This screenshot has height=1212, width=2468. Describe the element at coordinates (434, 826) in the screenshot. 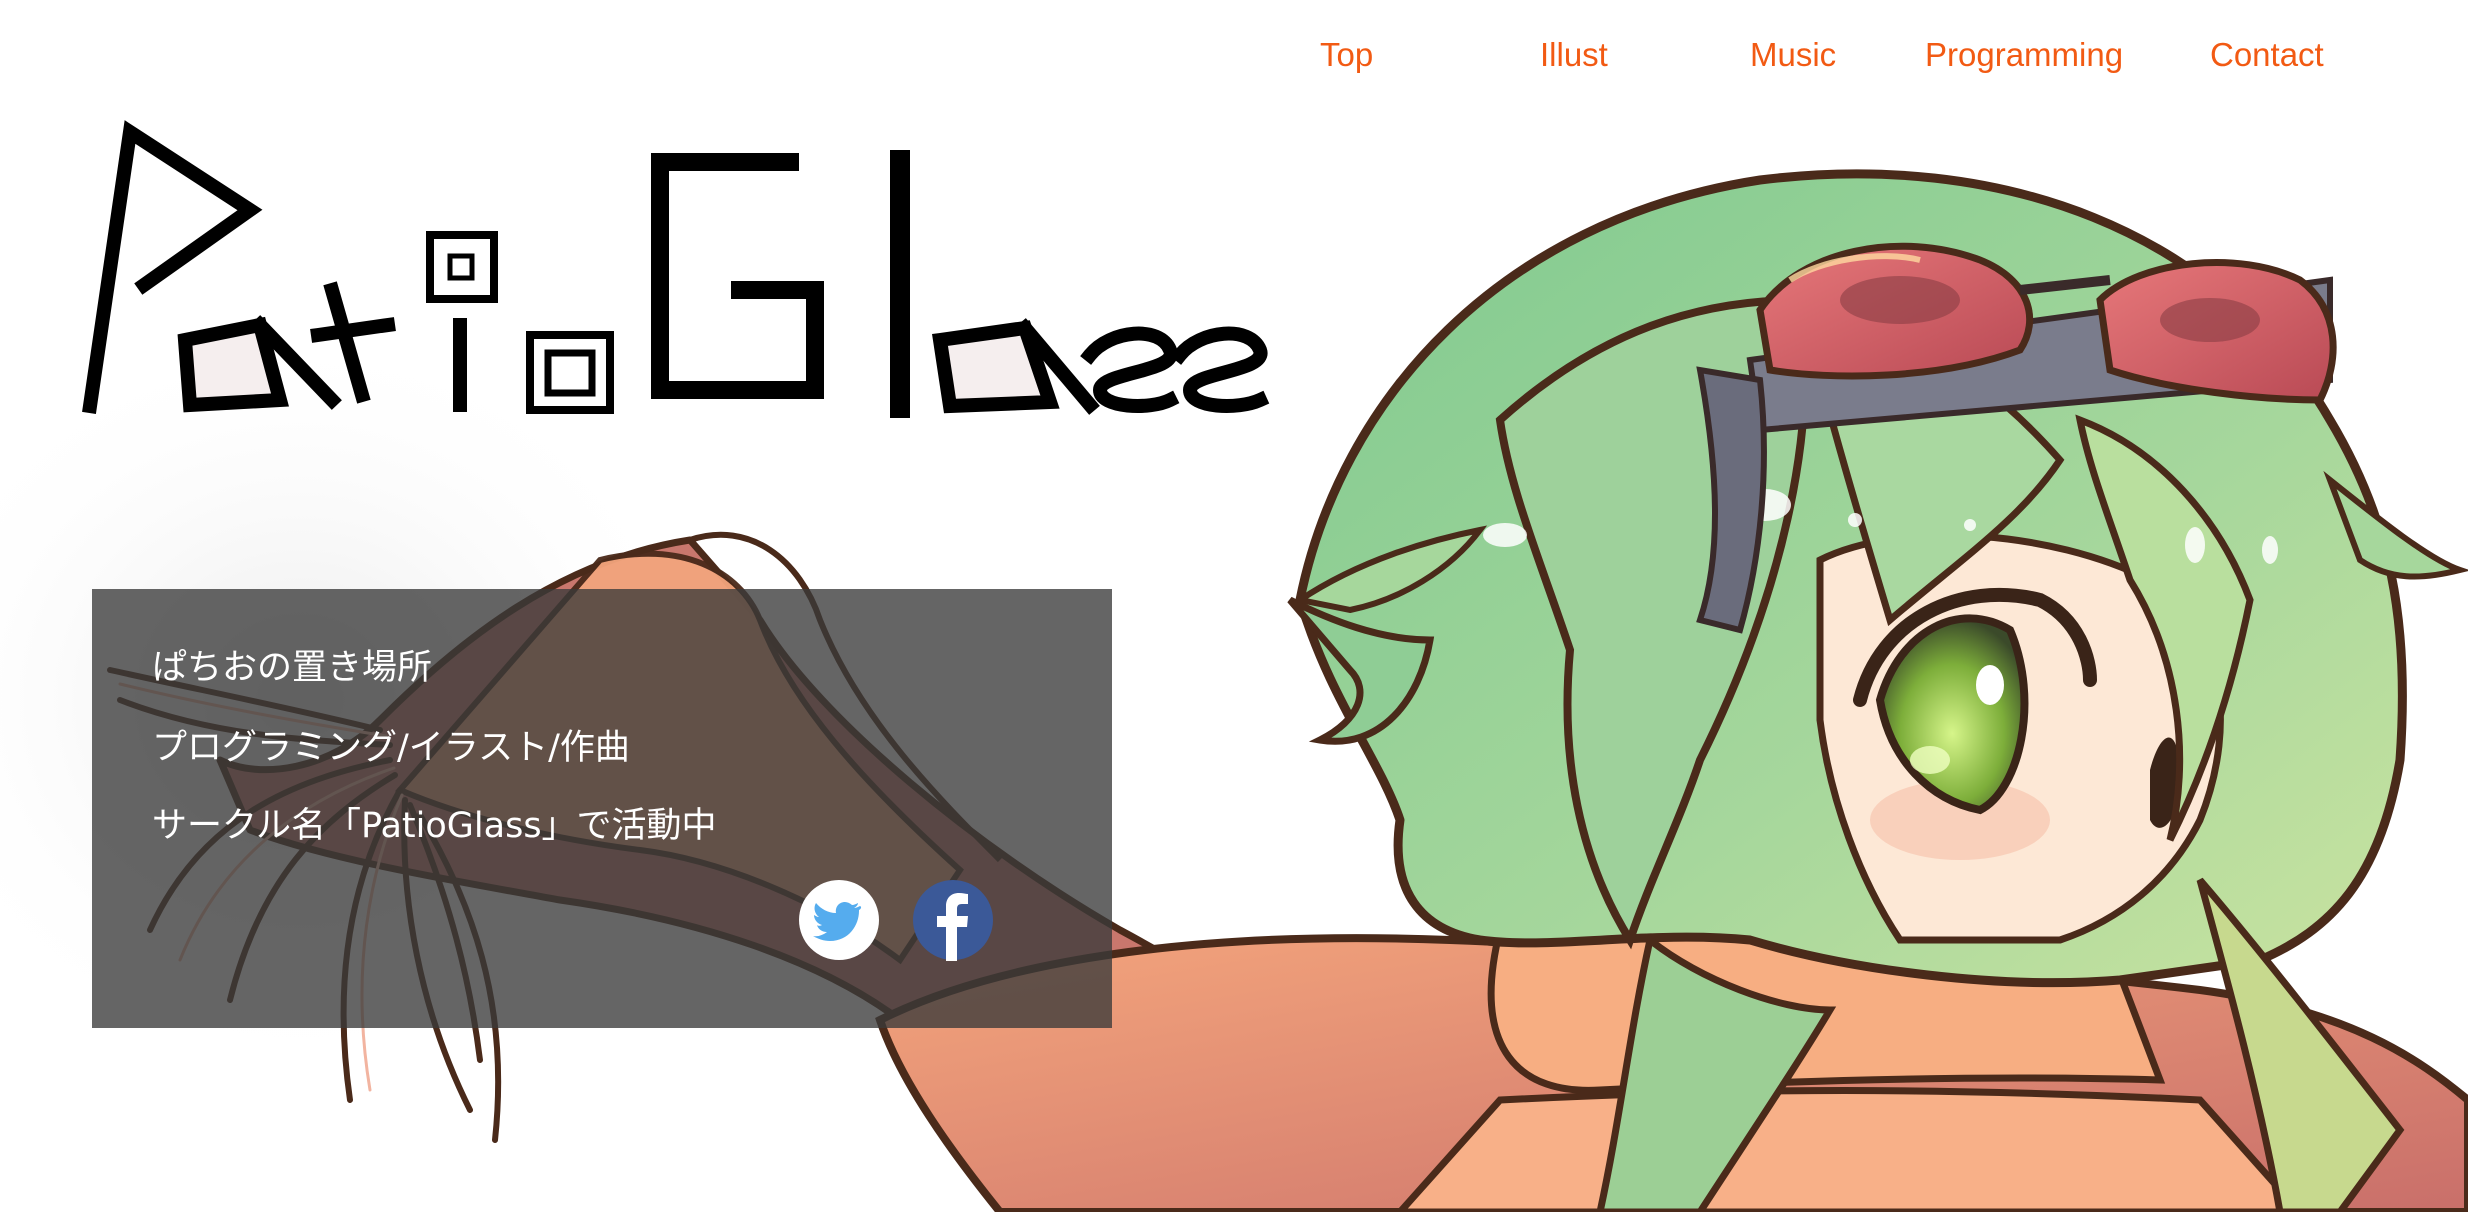

I see `intro-line-circle: サークル名「PatioGlass」で活動中` at that location.